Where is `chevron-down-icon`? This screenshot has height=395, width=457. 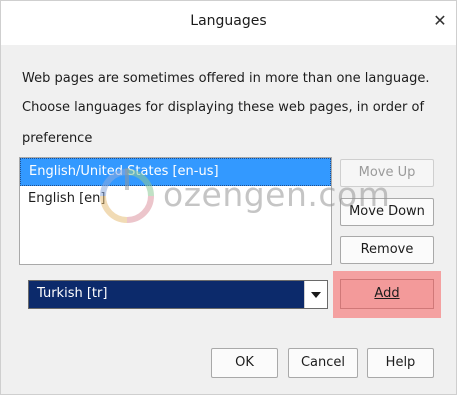 chevron-down-icon is located at coordinates (315, 294).